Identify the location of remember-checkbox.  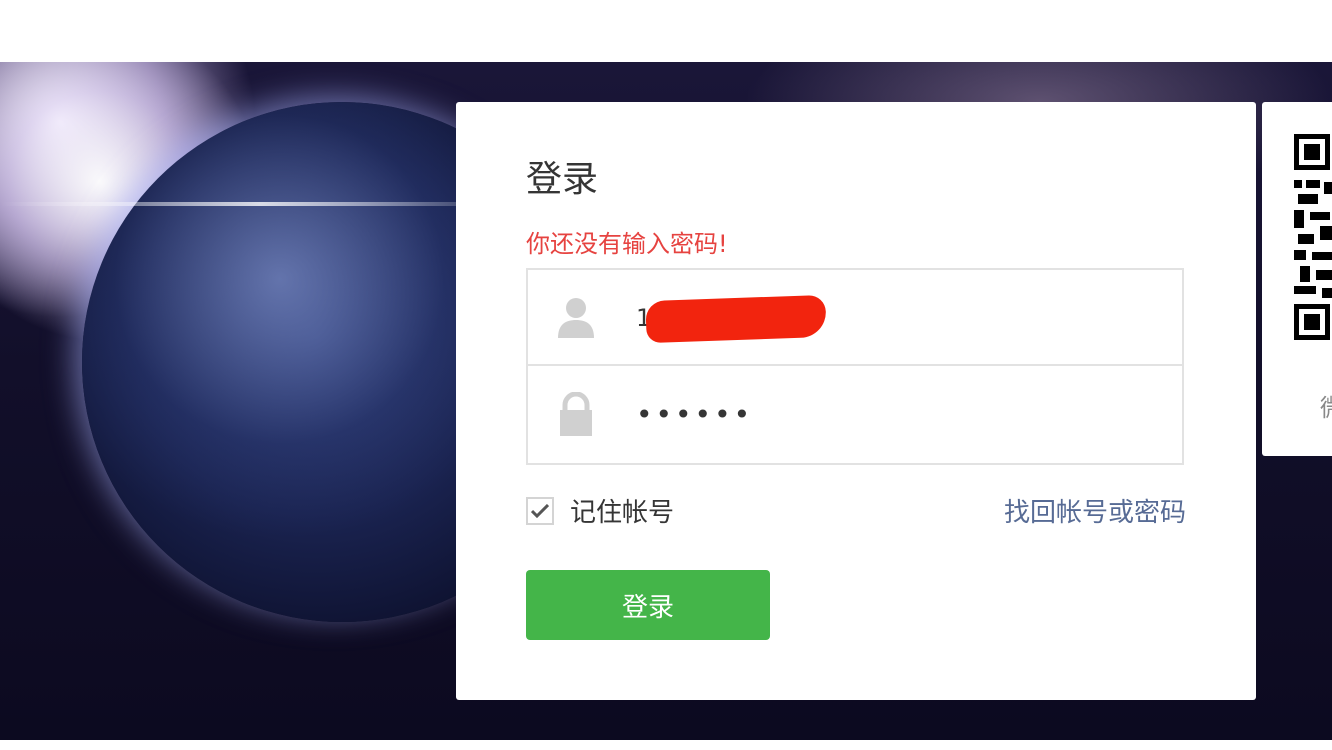
(540, 510).